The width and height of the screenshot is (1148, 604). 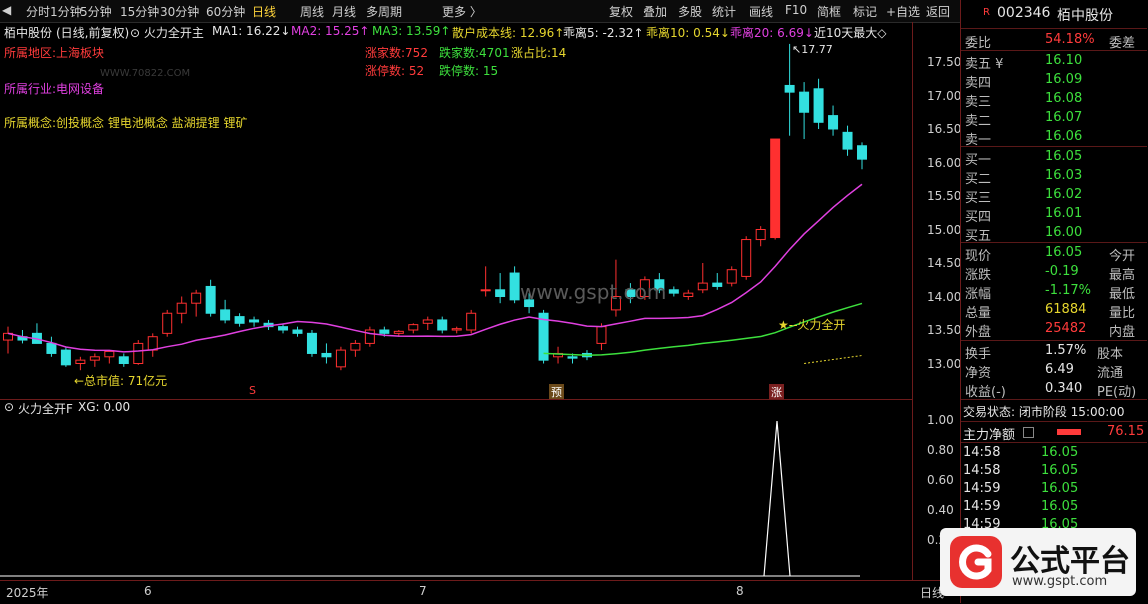 What do you see at coordinates (384, 11) in the screenshot?
I see `period-tab-9: 多周期` at bounding box center [384, 11].